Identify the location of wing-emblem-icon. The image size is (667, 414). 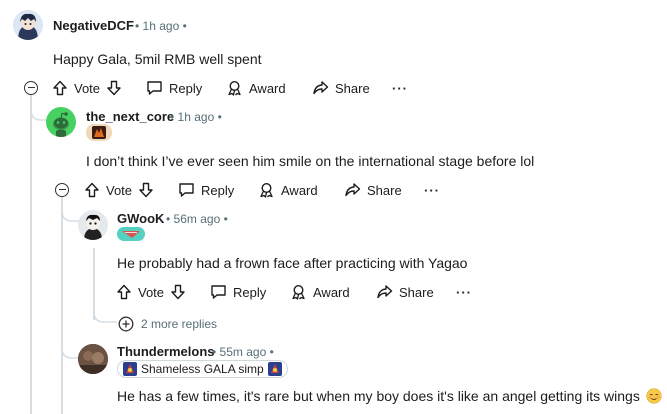
(131, 234).